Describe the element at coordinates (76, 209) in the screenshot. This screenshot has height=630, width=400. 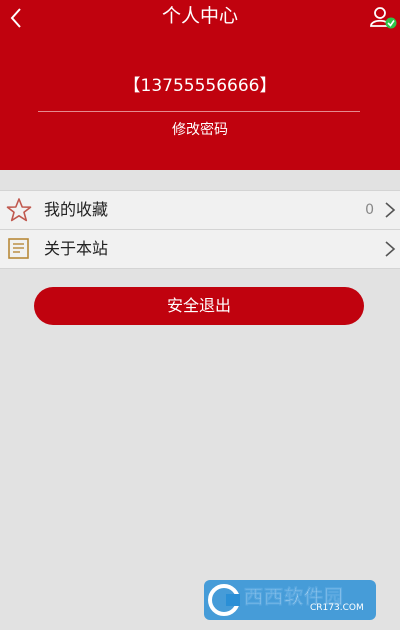
I see `menu-item-label: 我的收藏` at that location.